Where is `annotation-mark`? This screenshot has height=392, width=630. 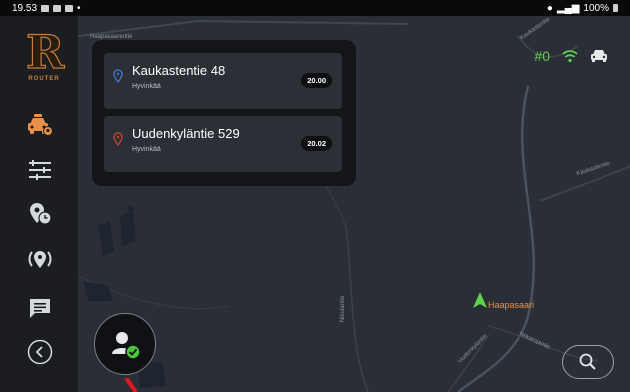
annotation-mark is located at coordinates (131, 385).